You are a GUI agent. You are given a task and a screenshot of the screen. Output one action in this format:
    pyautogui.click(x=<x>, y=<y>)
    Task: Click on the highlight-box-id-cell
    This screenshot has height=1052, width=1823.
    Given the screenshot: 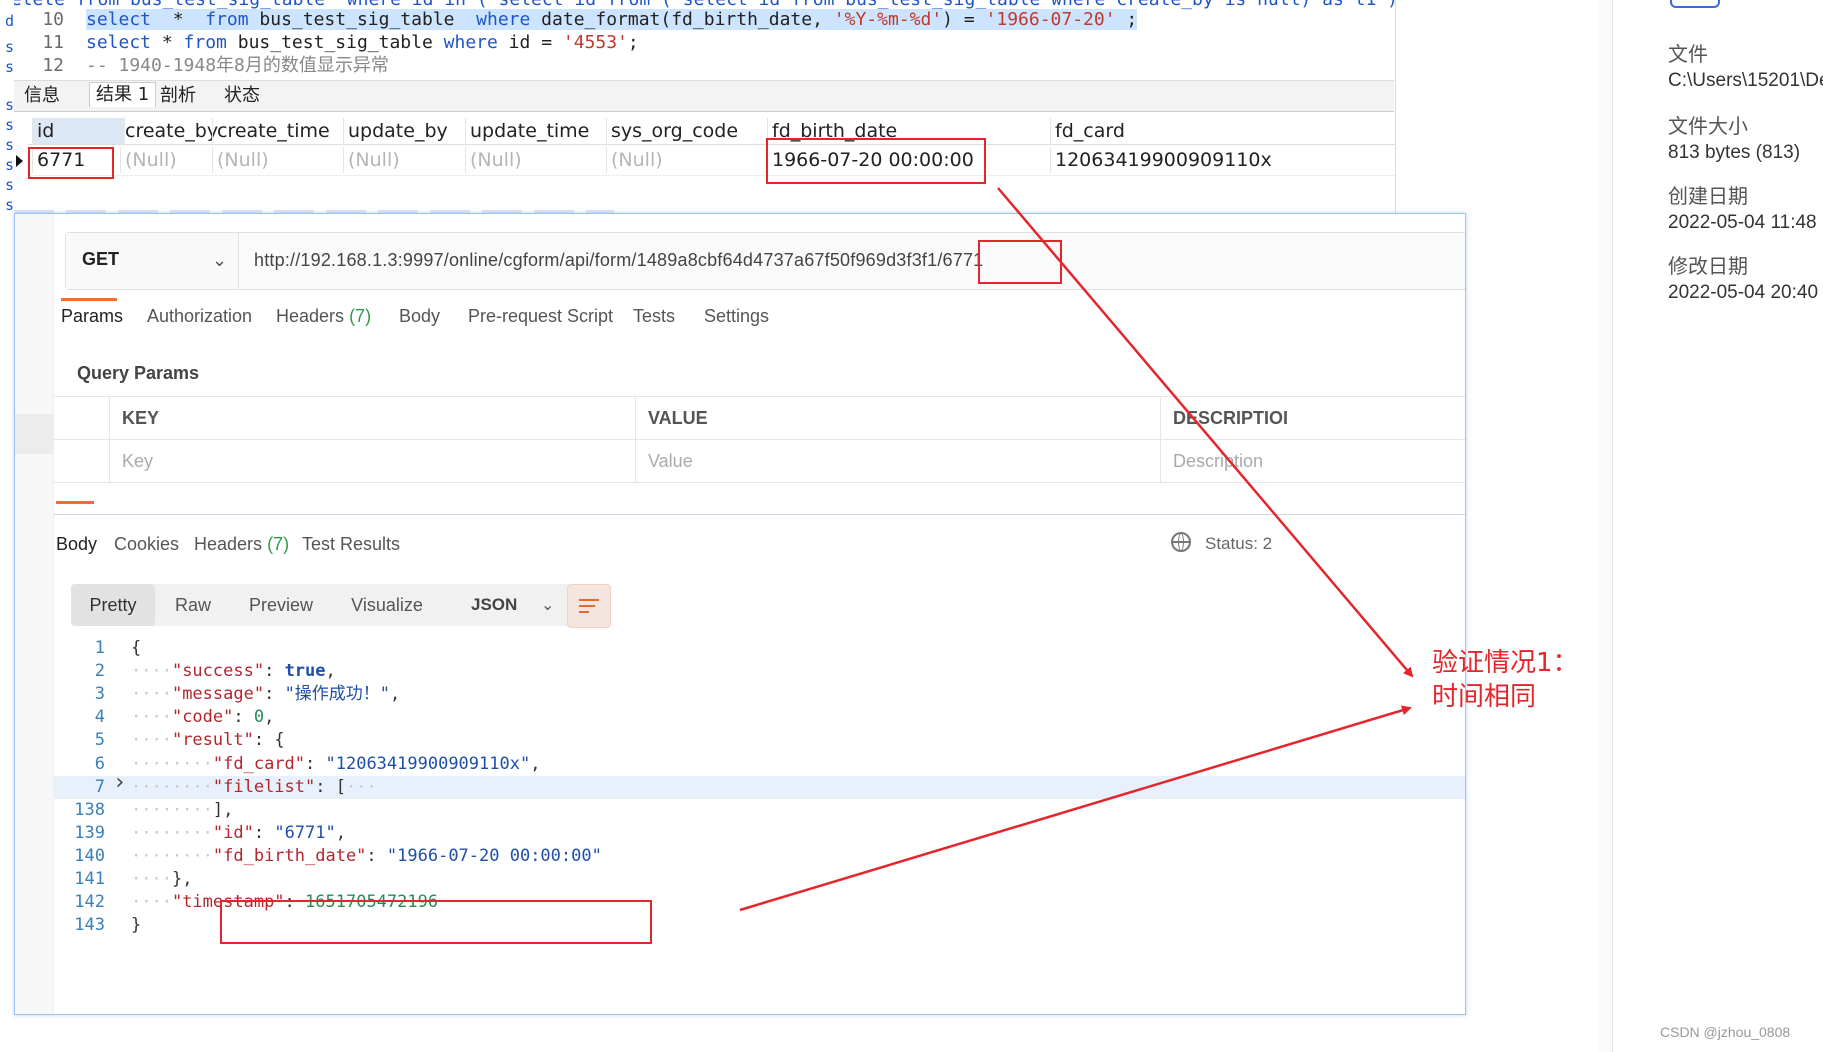 What is the action you would take?
    pyautogui.click(x=71, y=163)
    